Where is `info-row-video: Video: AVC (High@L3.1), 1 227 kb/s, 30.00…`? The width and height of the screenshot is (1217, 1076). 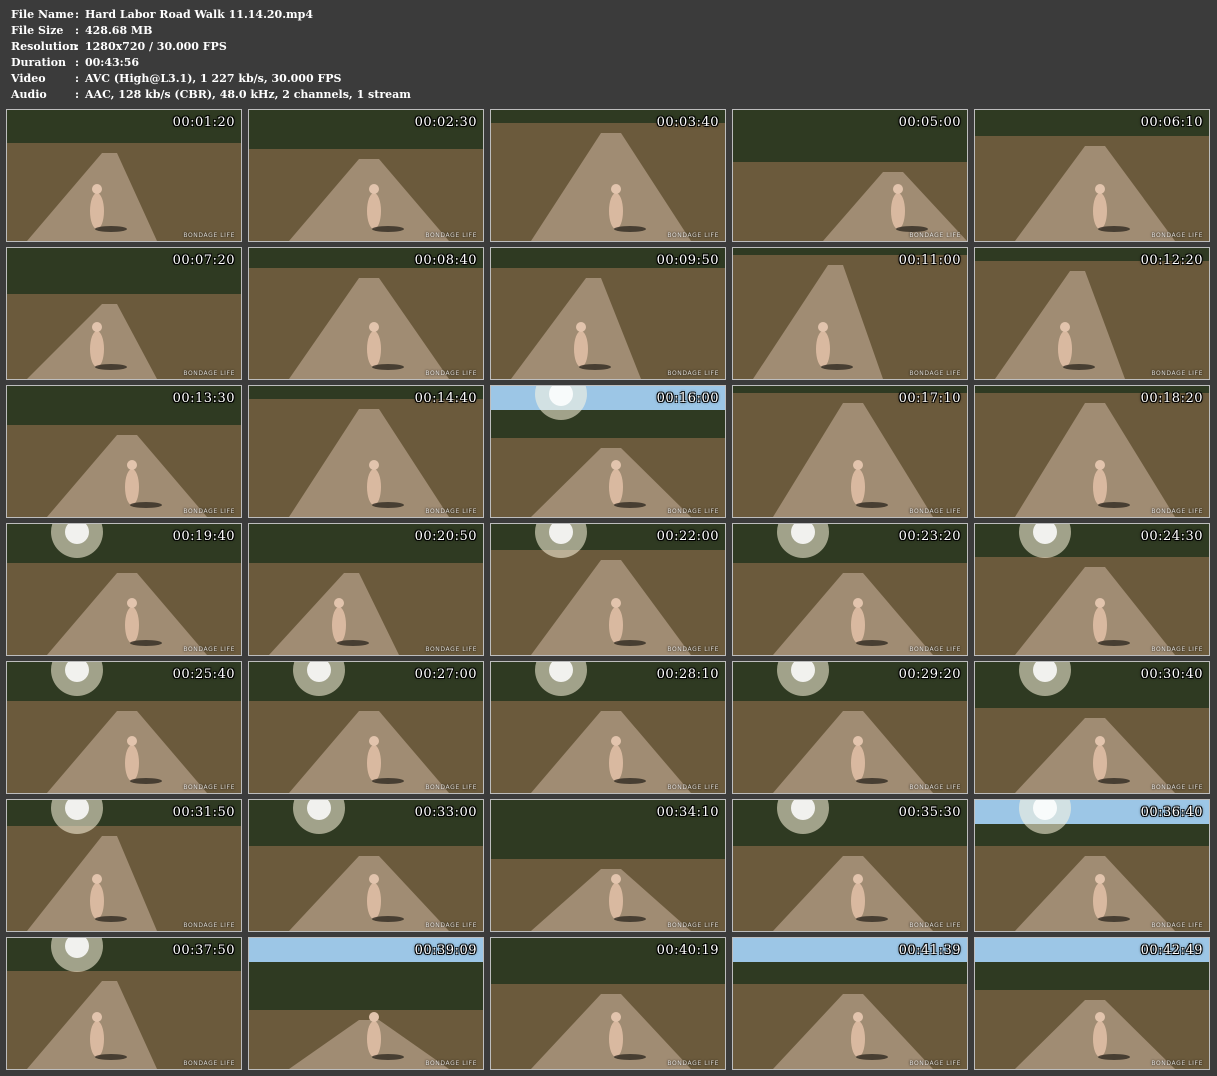
info-row-video: Video: AVC (High@L3.1), 1 227 kb/s, 30.00… is located at coordinates (211, 79).